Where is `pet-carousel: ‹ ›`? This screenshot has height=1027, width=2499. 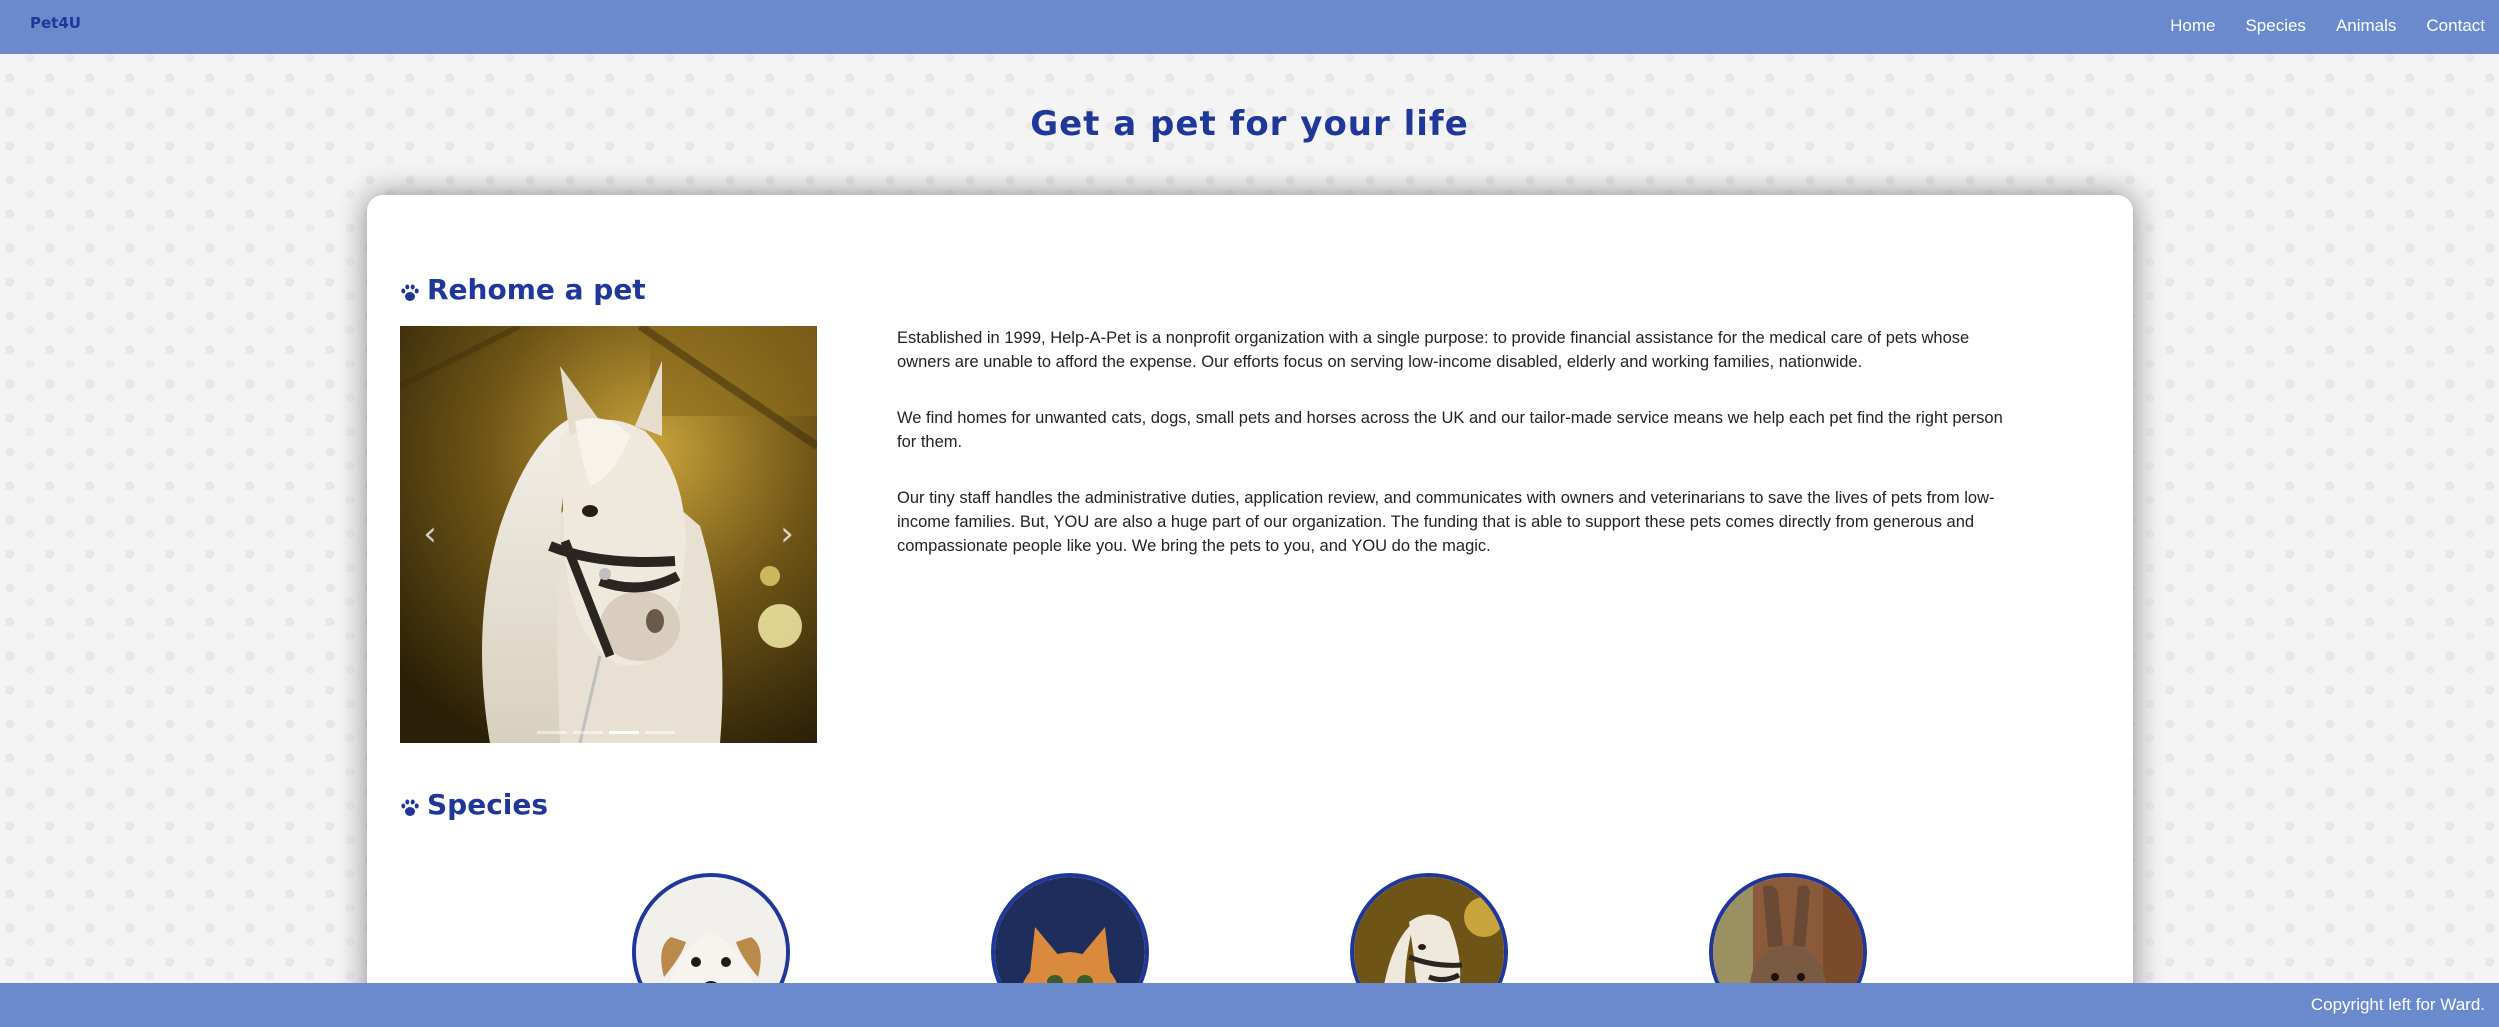
pet-carousel: ‹ › is located at coordinates (608, 534).